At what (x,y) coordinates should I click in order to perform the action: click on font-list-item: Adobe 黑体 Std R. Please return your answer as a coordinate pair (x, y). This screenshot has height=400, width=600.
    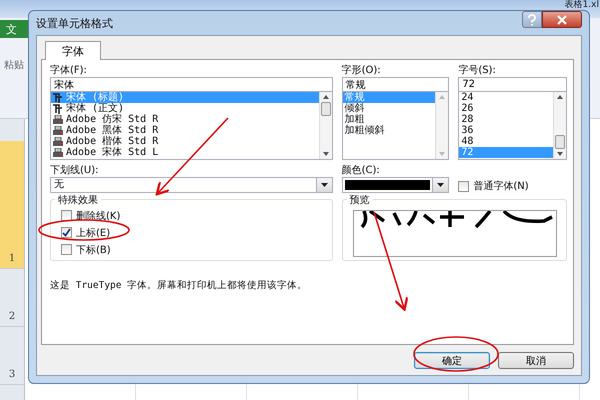
    Looking at the image, I should click on (185, 130).